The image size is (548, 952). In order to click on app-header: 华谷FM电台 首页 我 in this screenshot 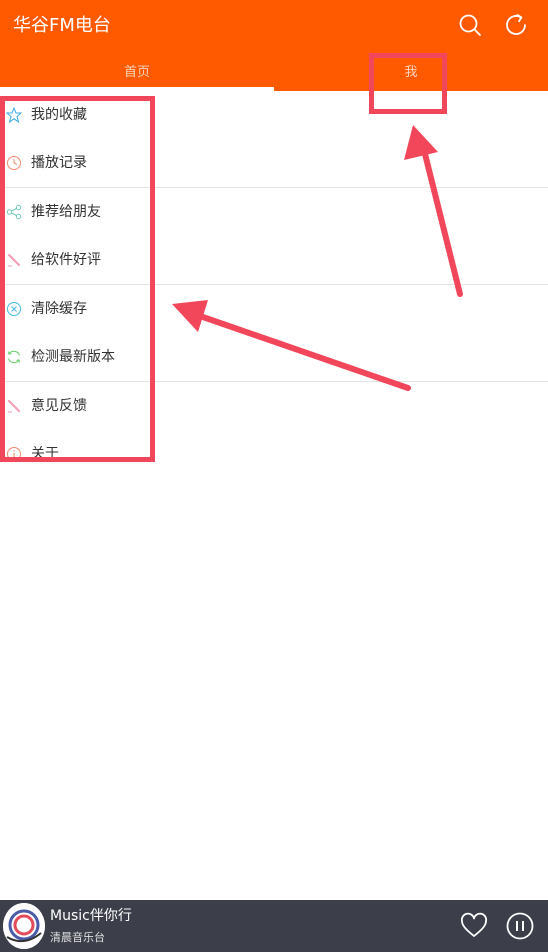, I will do `click(274, 45)`.